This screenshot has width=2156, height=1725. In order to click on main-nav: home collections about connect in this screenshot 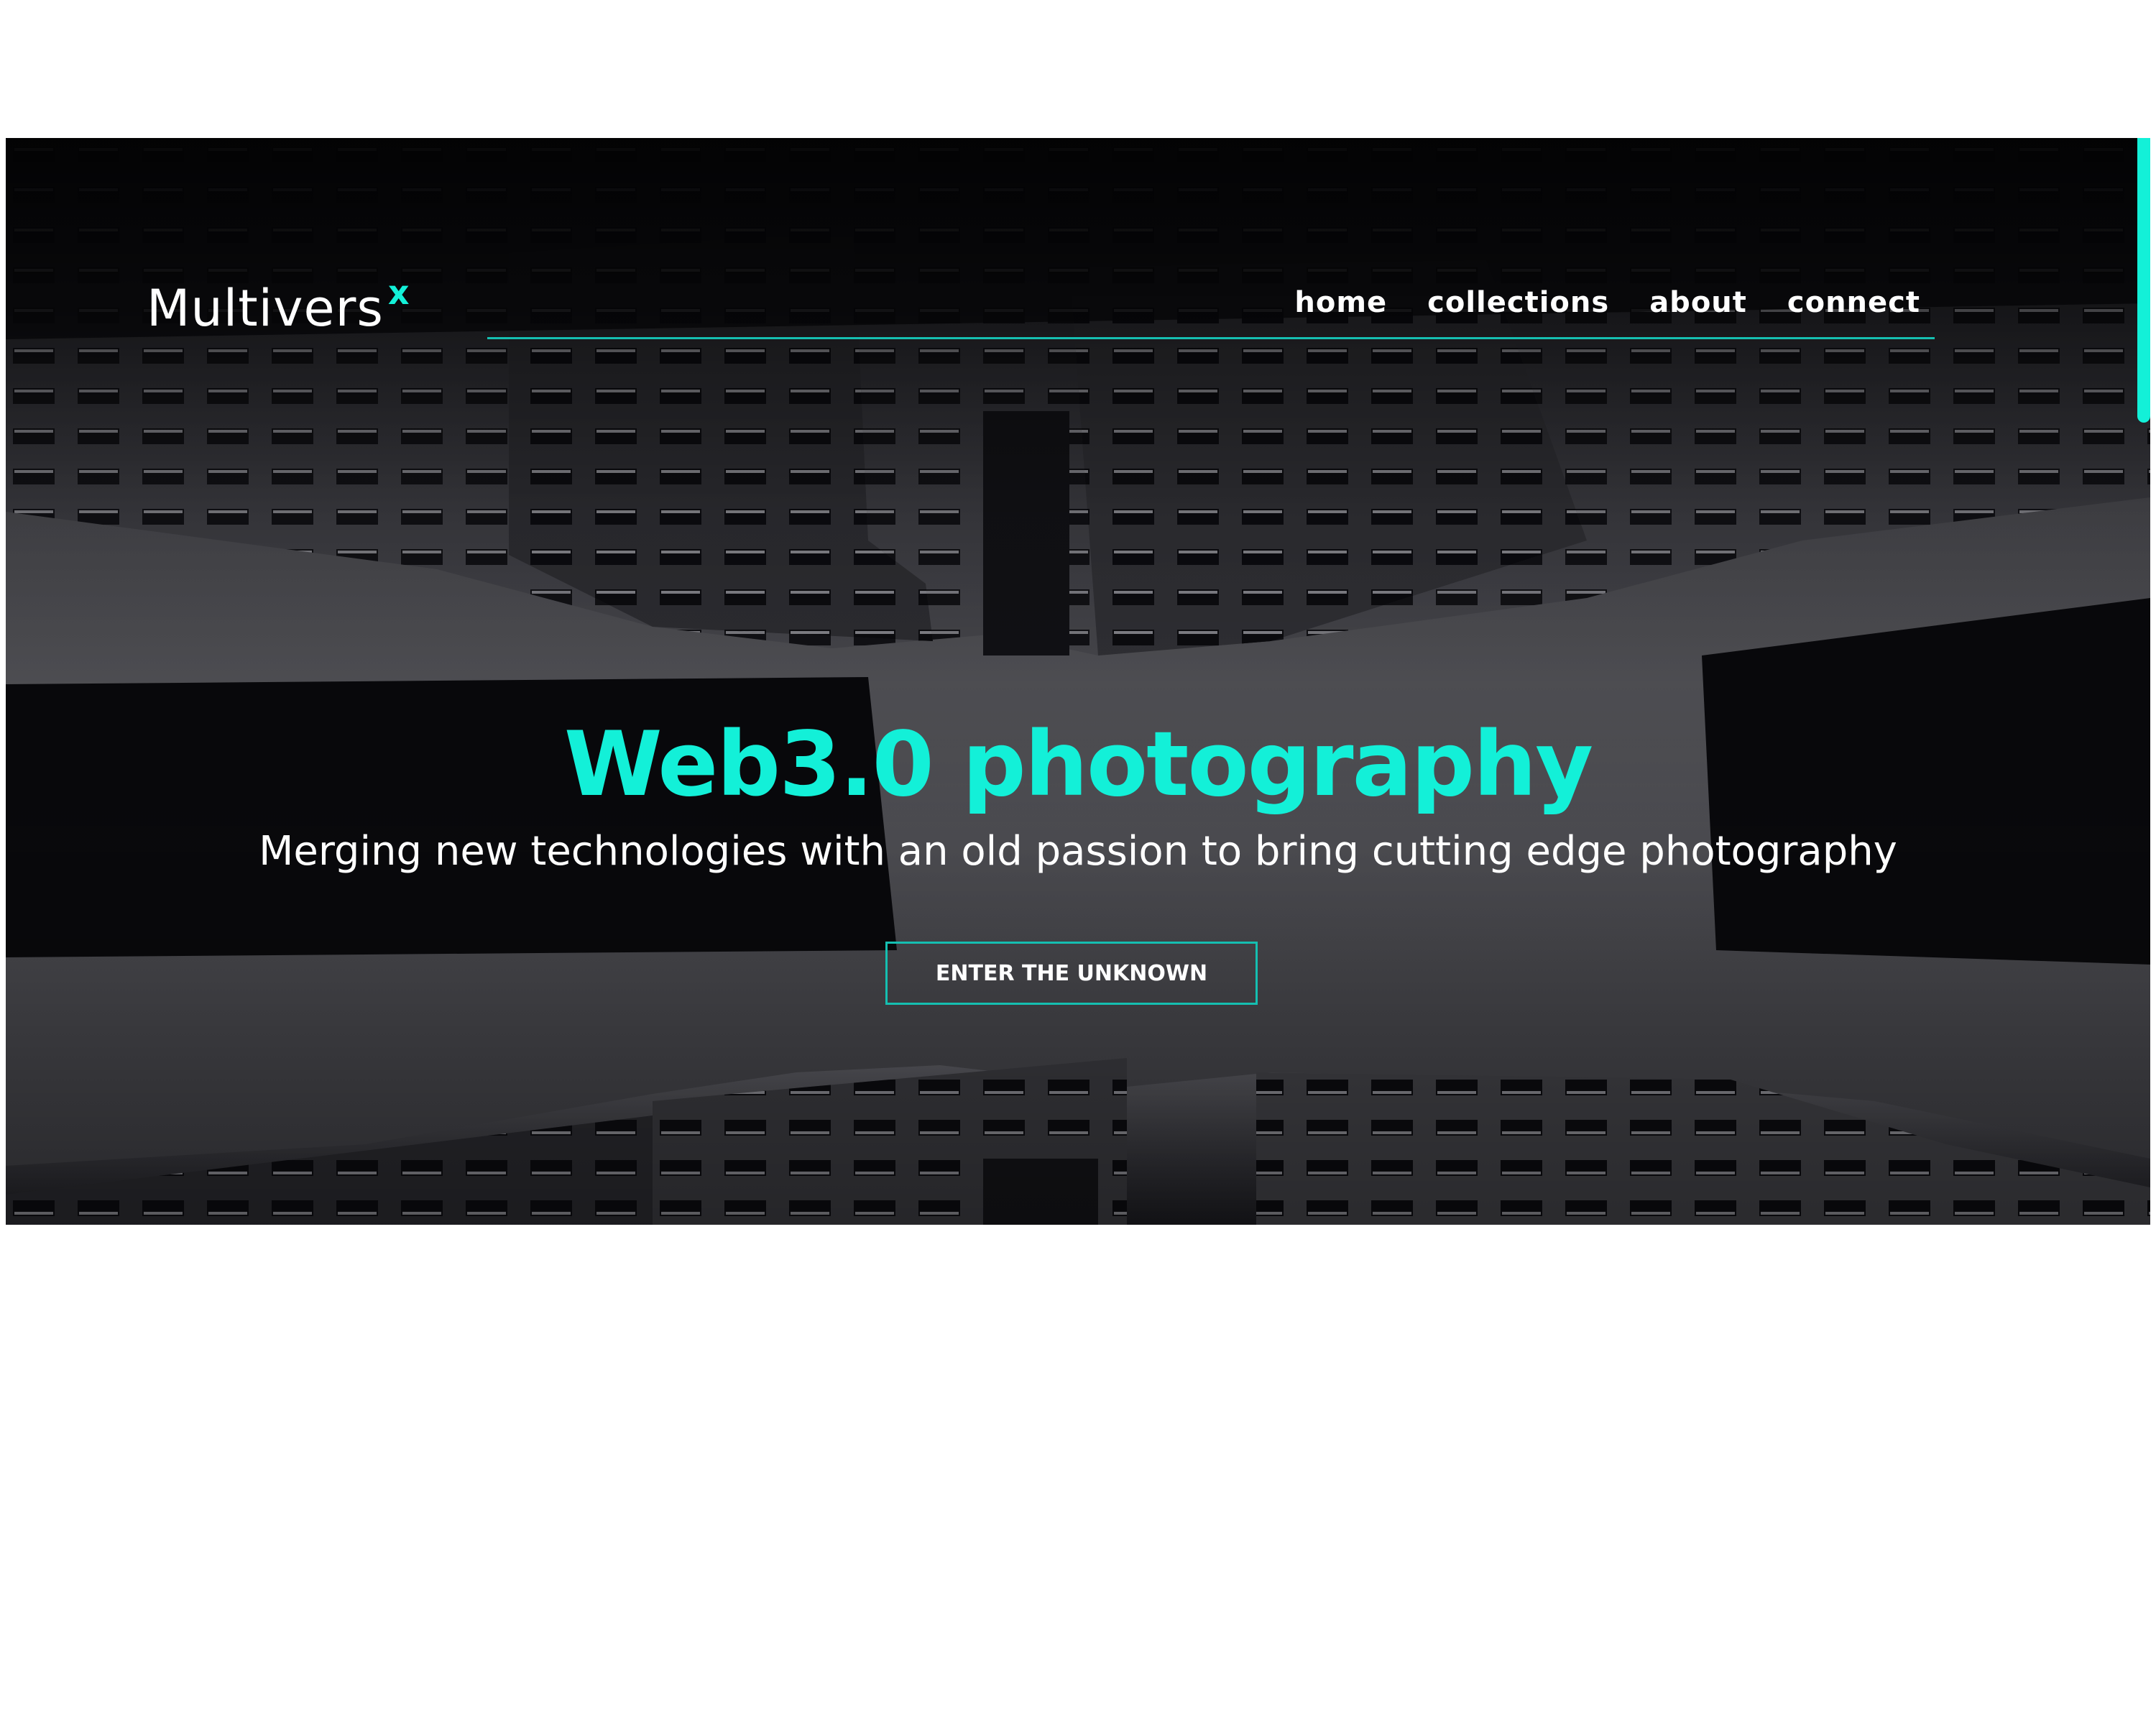, I will do `click(1607, 302)`.